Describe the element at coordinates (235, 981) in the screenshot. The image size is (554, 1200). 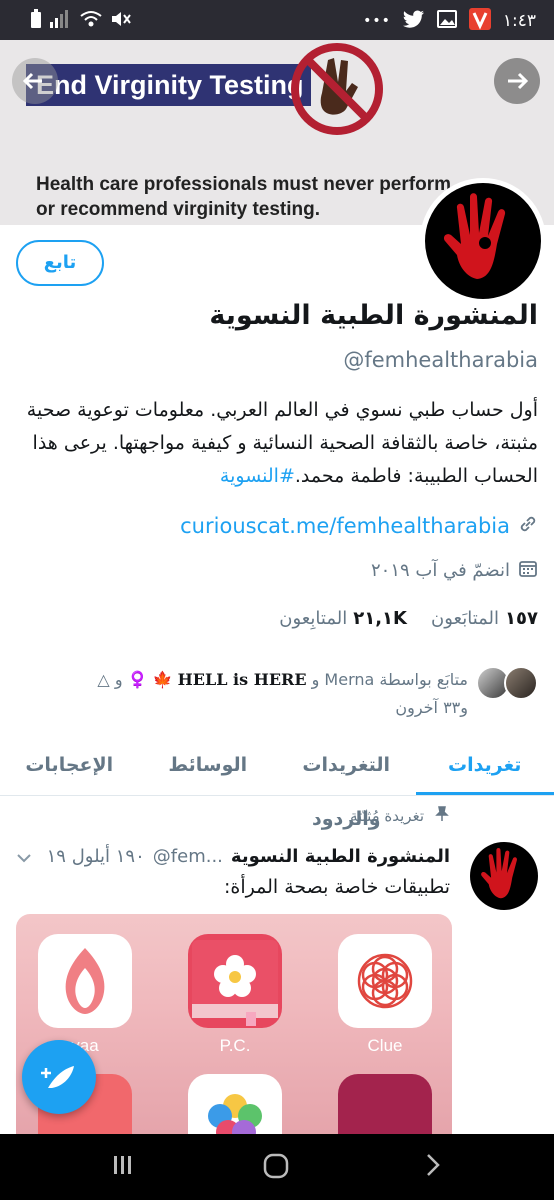
I see `pc-app-icon` at that location.